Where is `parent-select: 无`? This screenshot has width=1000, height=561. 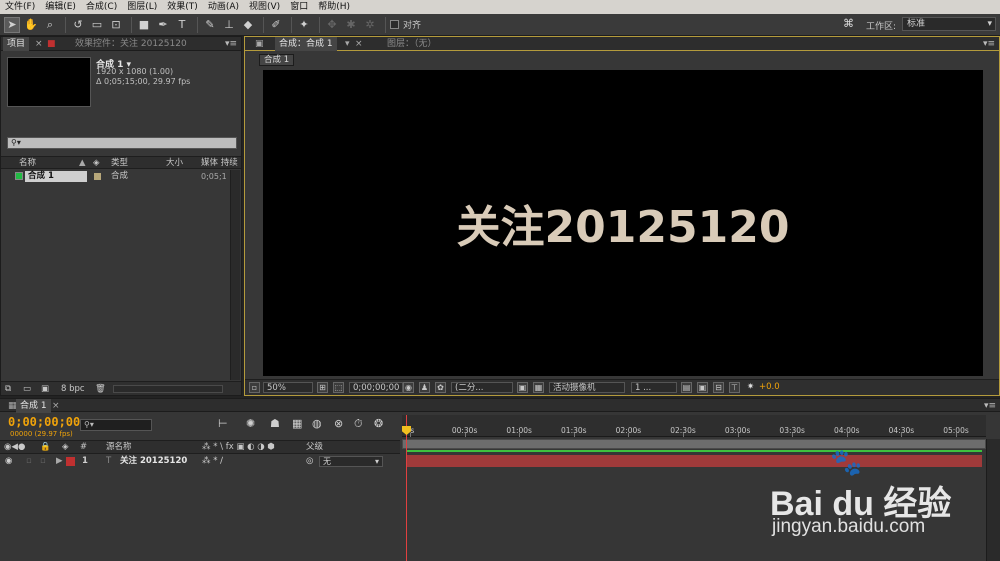
parent-select: 无 is located at coordinates (351, 461).